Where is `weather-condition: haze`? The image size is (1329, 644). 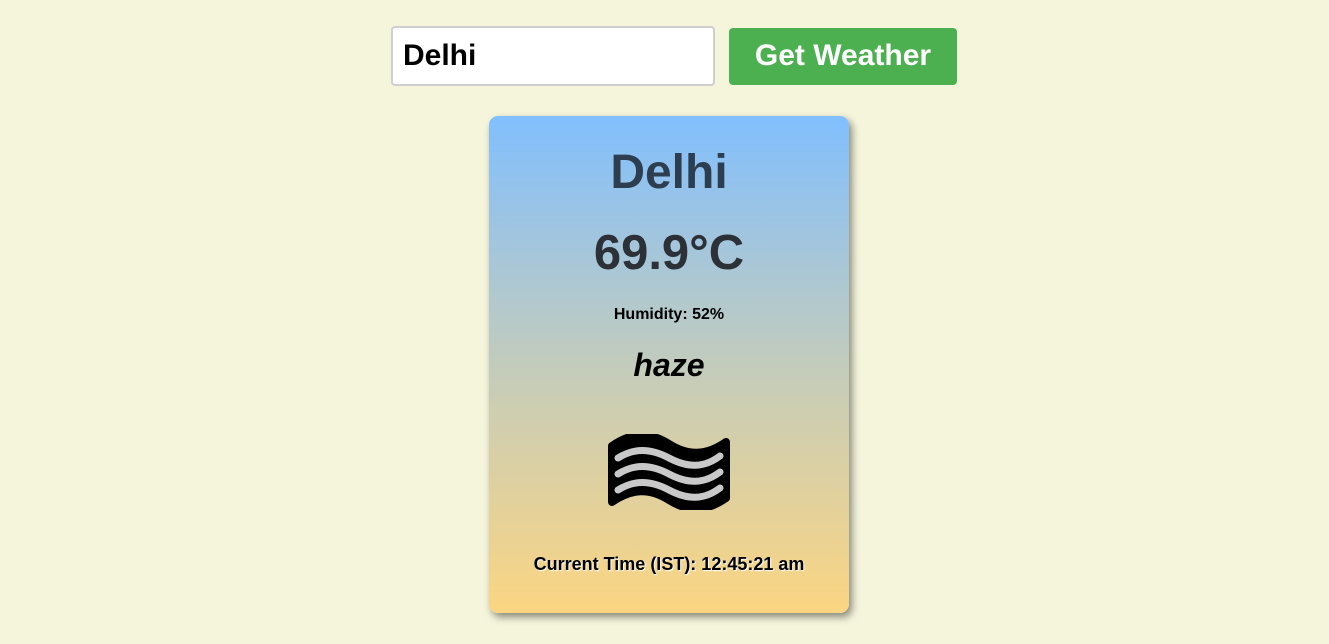 weather-condition: haze is located at coordinates (669, 365).